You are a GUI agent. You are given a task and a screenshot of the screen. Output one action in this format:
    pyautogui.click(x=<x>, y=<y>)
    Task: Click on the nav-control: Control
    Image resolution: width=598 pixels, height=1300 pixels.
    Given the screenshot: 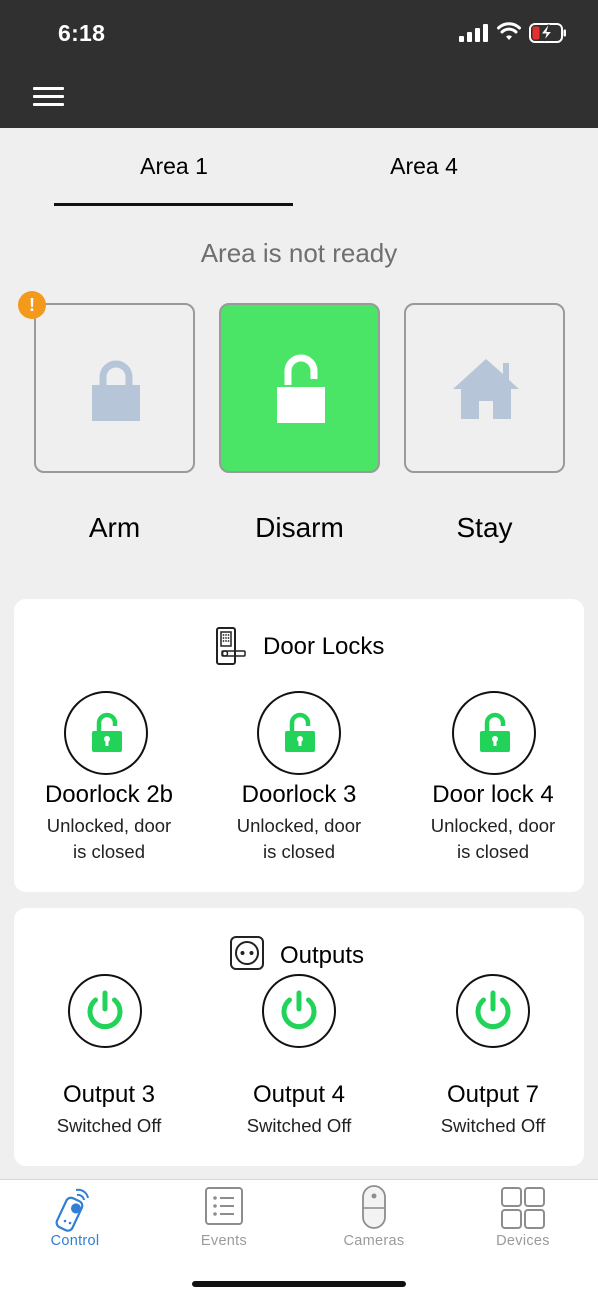 What is the action you would take?
    pyautogui.click(x=75, y=1220)
    